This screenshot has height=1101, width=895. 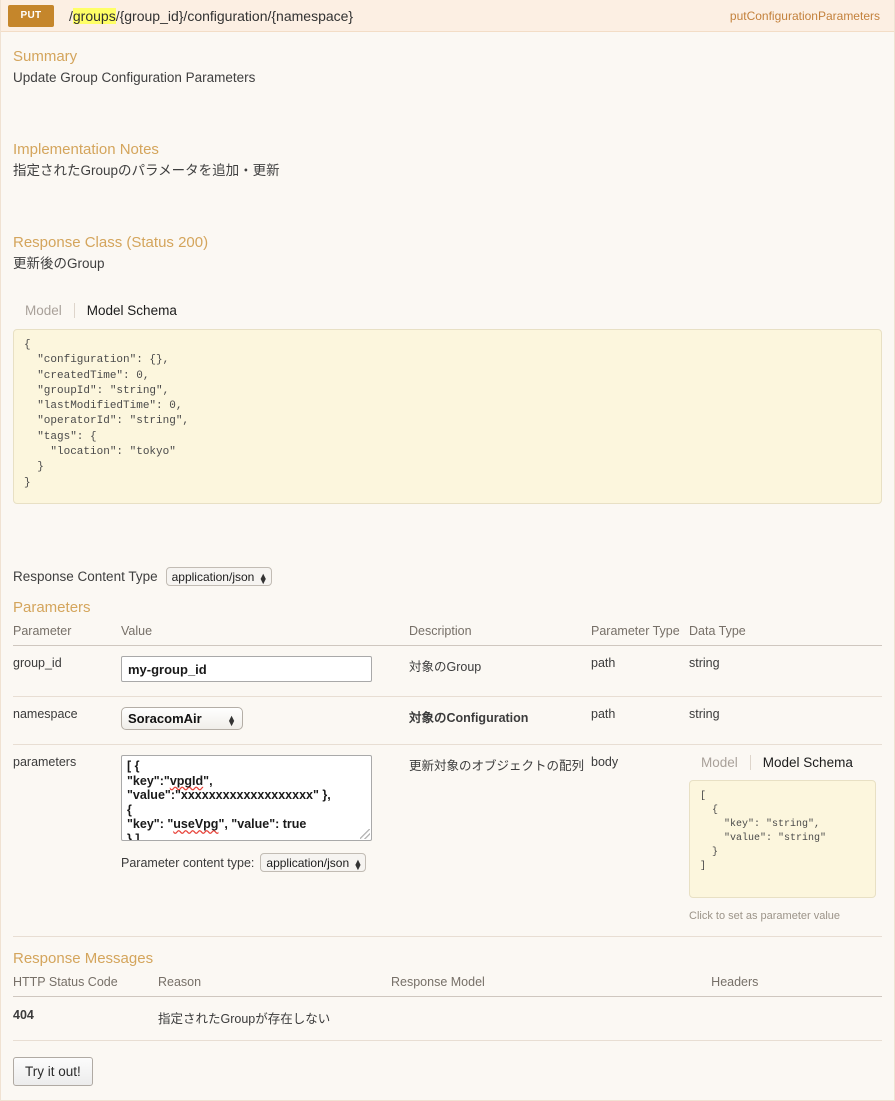 What do you see at coordinates (785, 633) in the screenshot?
I see `col-header-data-type: Data Type` at bounding box center [785, 633].